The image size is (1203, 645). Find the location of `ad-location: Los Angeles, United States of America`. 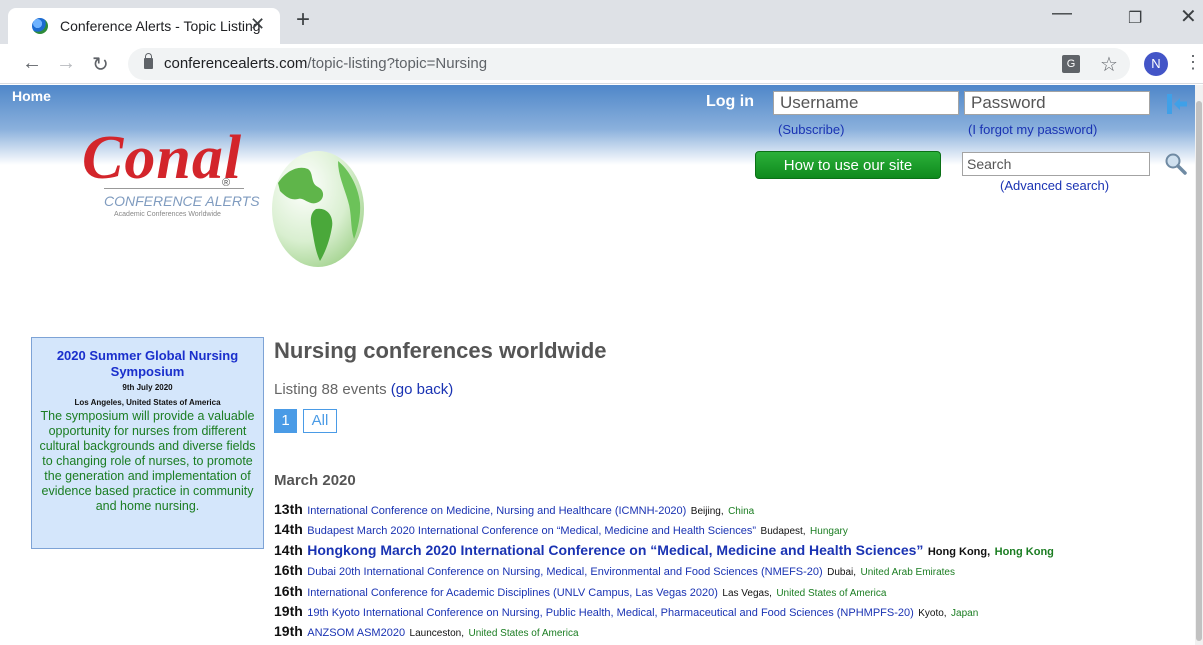

ad-location: Los Angeles, United States of America is located at coordinates (147, 402).